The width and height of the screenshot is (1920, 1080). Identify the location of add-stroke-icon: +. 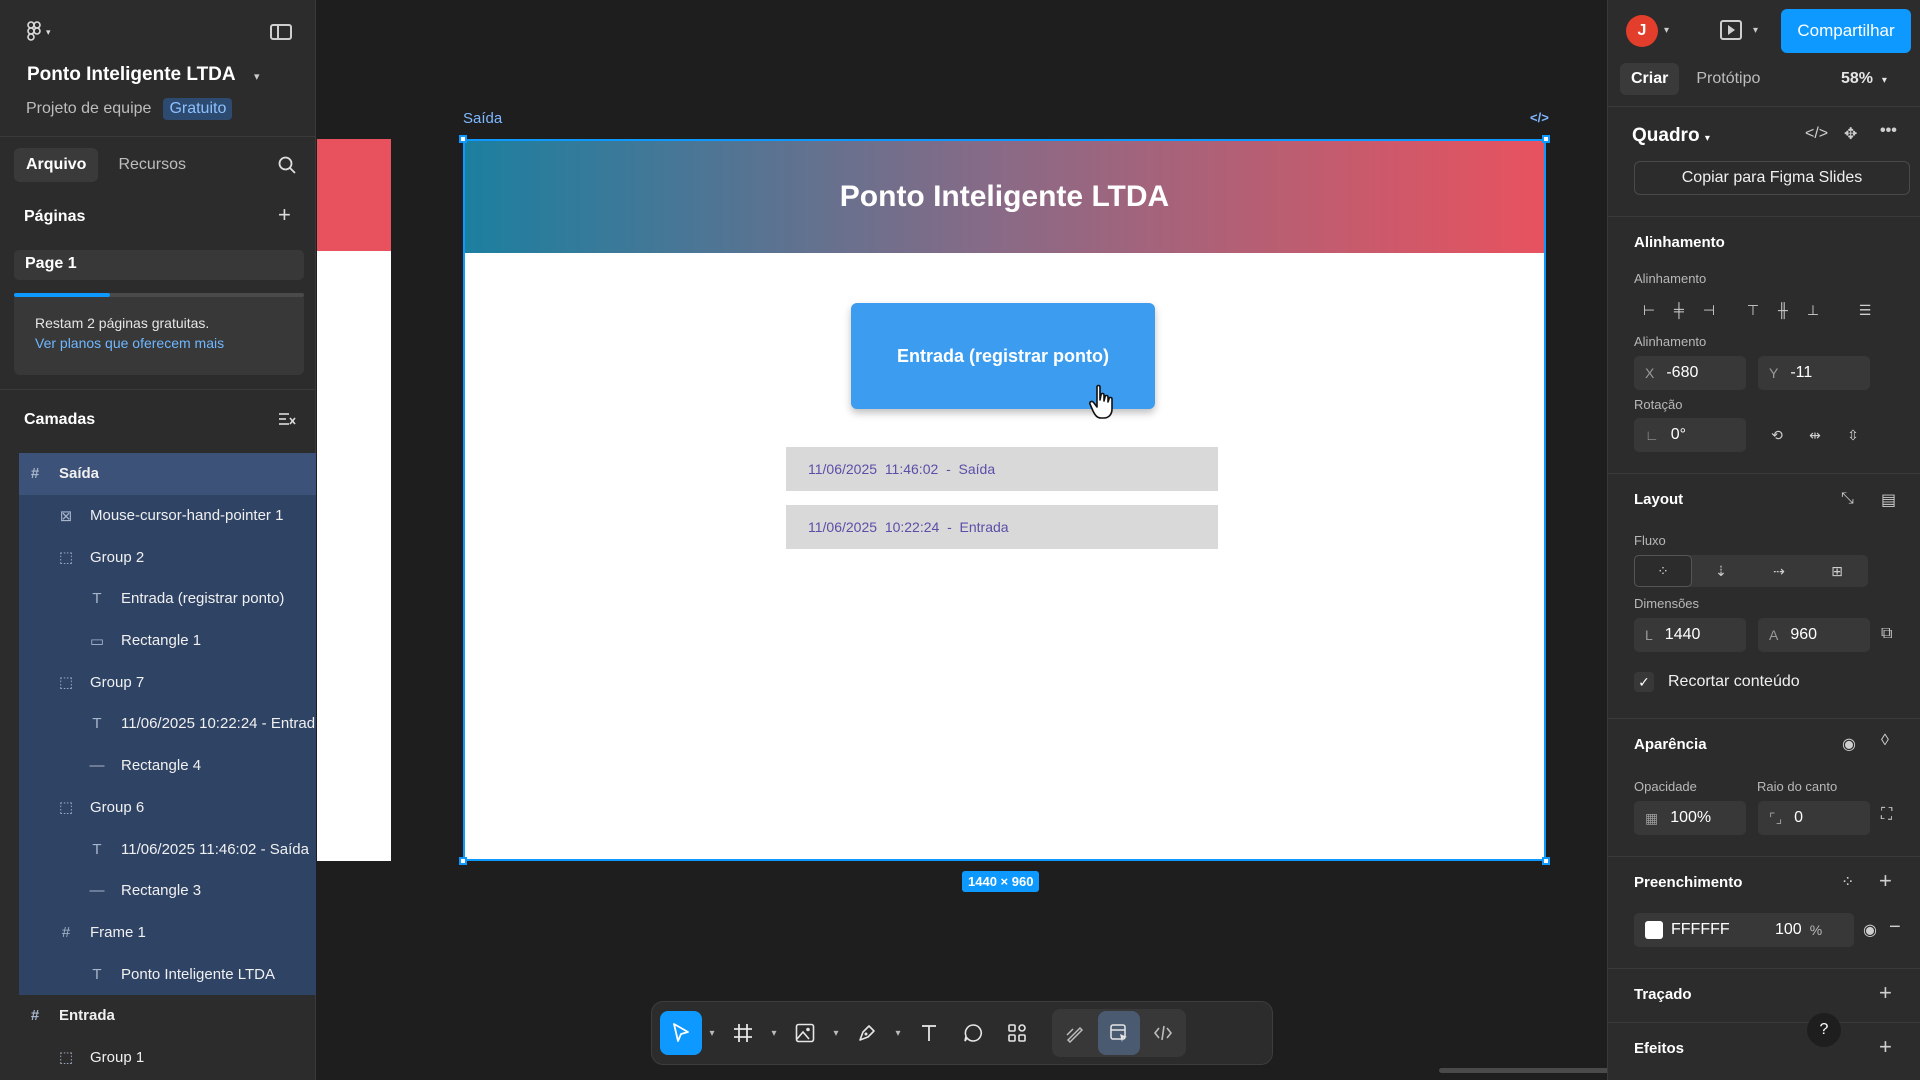
(1885, 993).